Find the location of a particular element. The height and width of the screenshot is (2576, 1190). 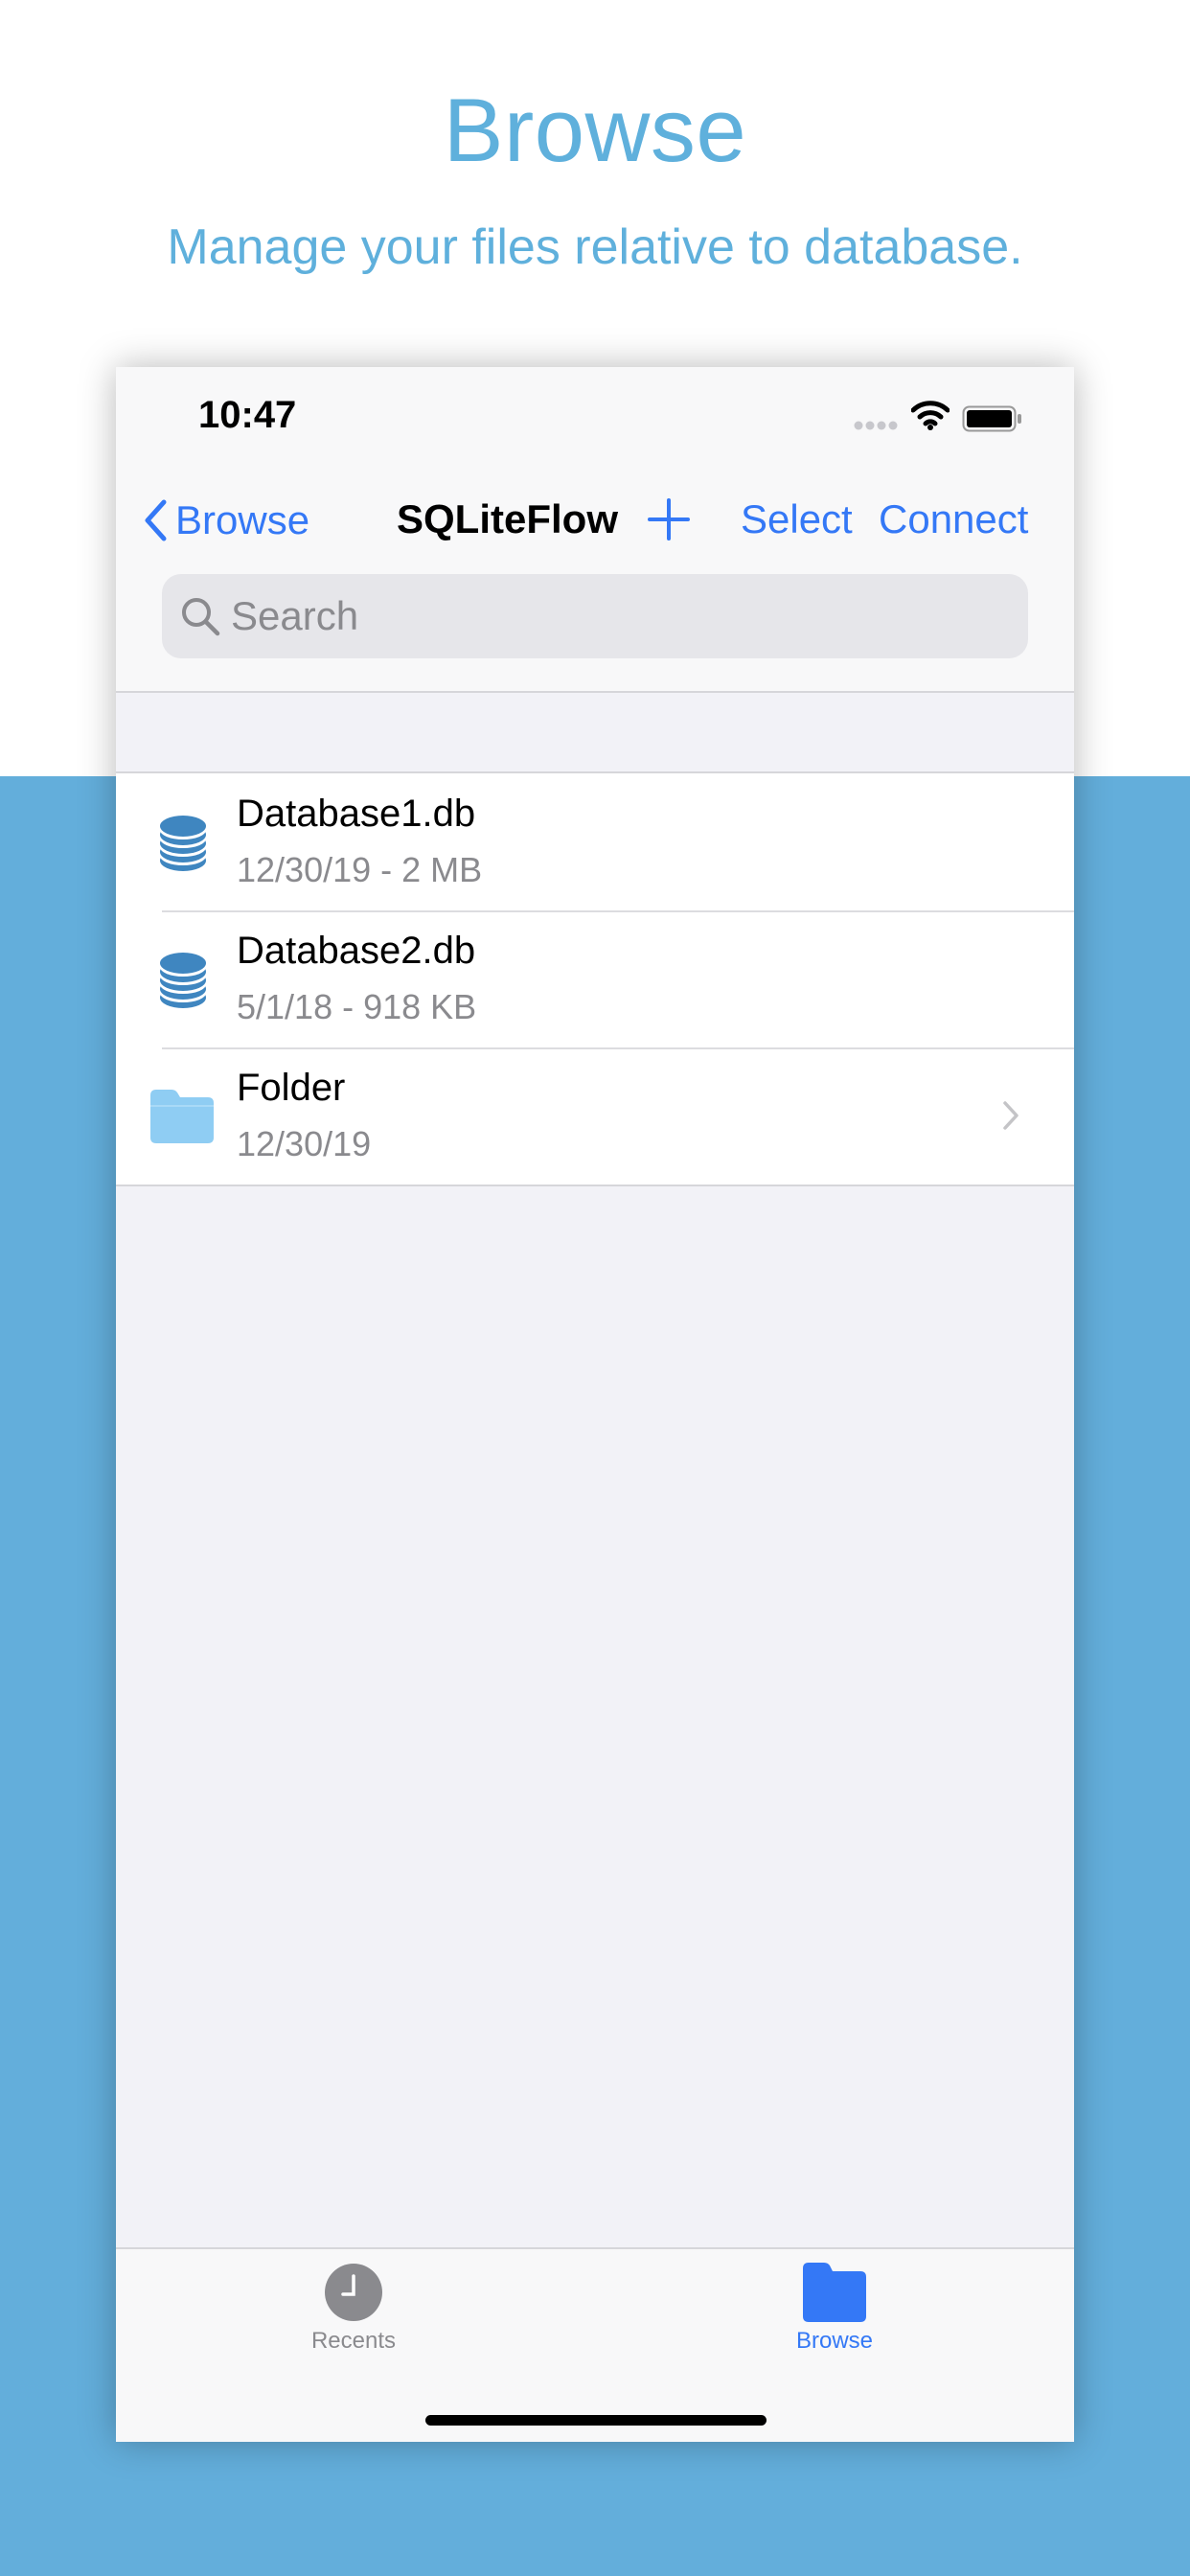

file-row-database1: Database1.db 12/30/19 - 2 MB is located at coordinates (595, 841).